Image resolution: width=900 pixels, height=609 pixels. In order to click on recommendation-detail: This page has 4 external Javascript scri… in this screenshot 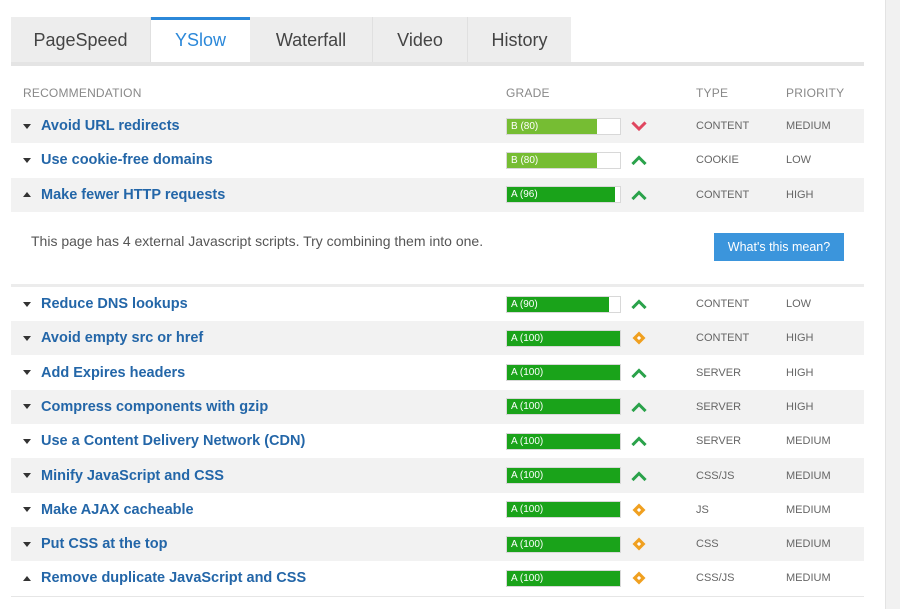, I will do `click(437, 249)`.